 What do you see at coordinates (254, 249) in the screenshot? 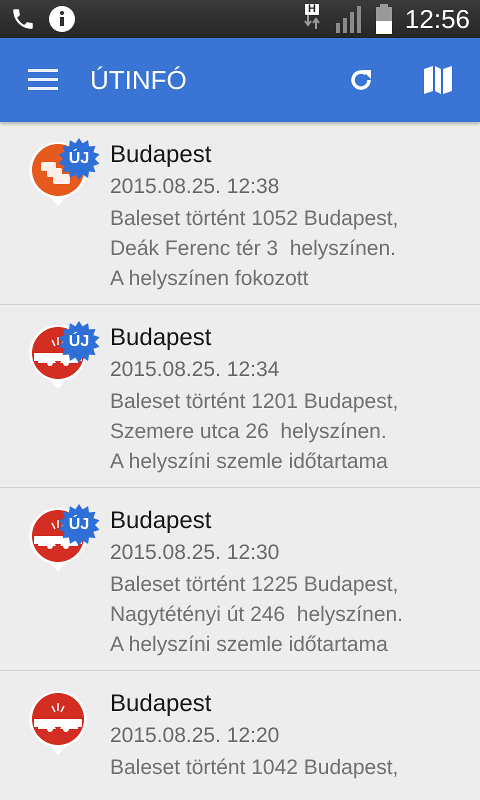
I see `item-description: Baleset történt 1052 Budapest, Deák Ferenc tér 3 helyszínen. A helyszínen fokozott` at bounding box center [254, 249].